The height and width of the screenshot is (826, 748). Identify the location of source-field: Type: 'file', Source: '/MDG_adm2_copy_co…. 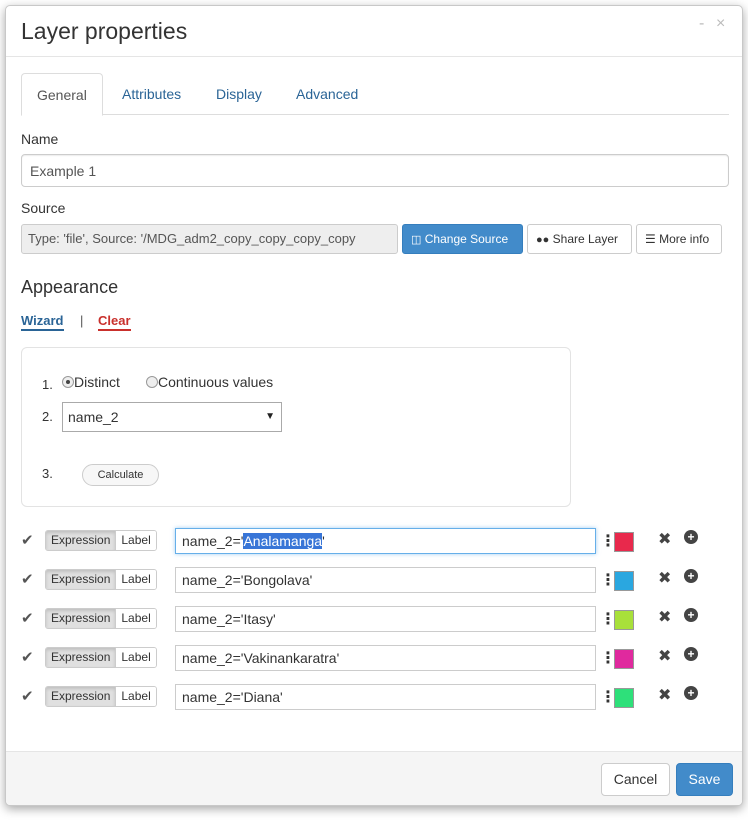
(209, 239).